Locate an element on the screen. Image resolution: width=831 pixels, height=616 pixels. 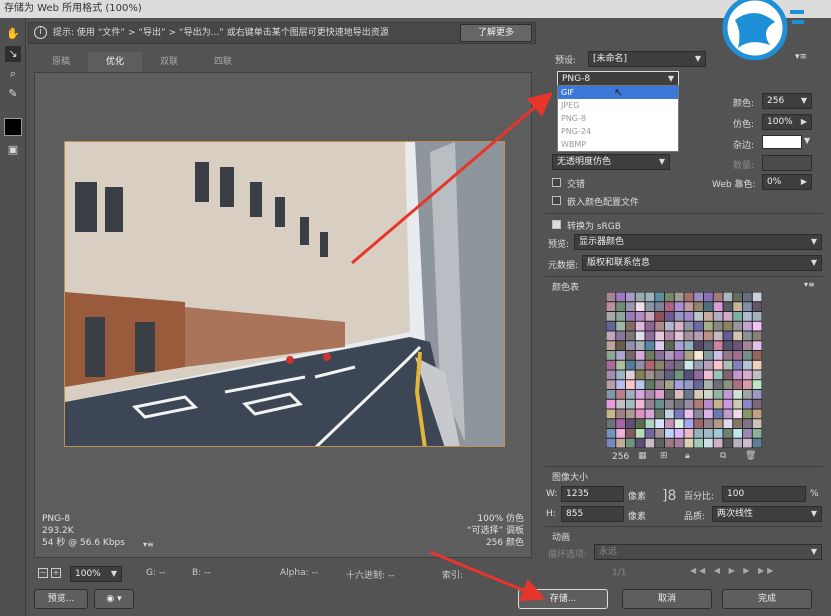
arrow-to-save is located at coordinates (487, 576).